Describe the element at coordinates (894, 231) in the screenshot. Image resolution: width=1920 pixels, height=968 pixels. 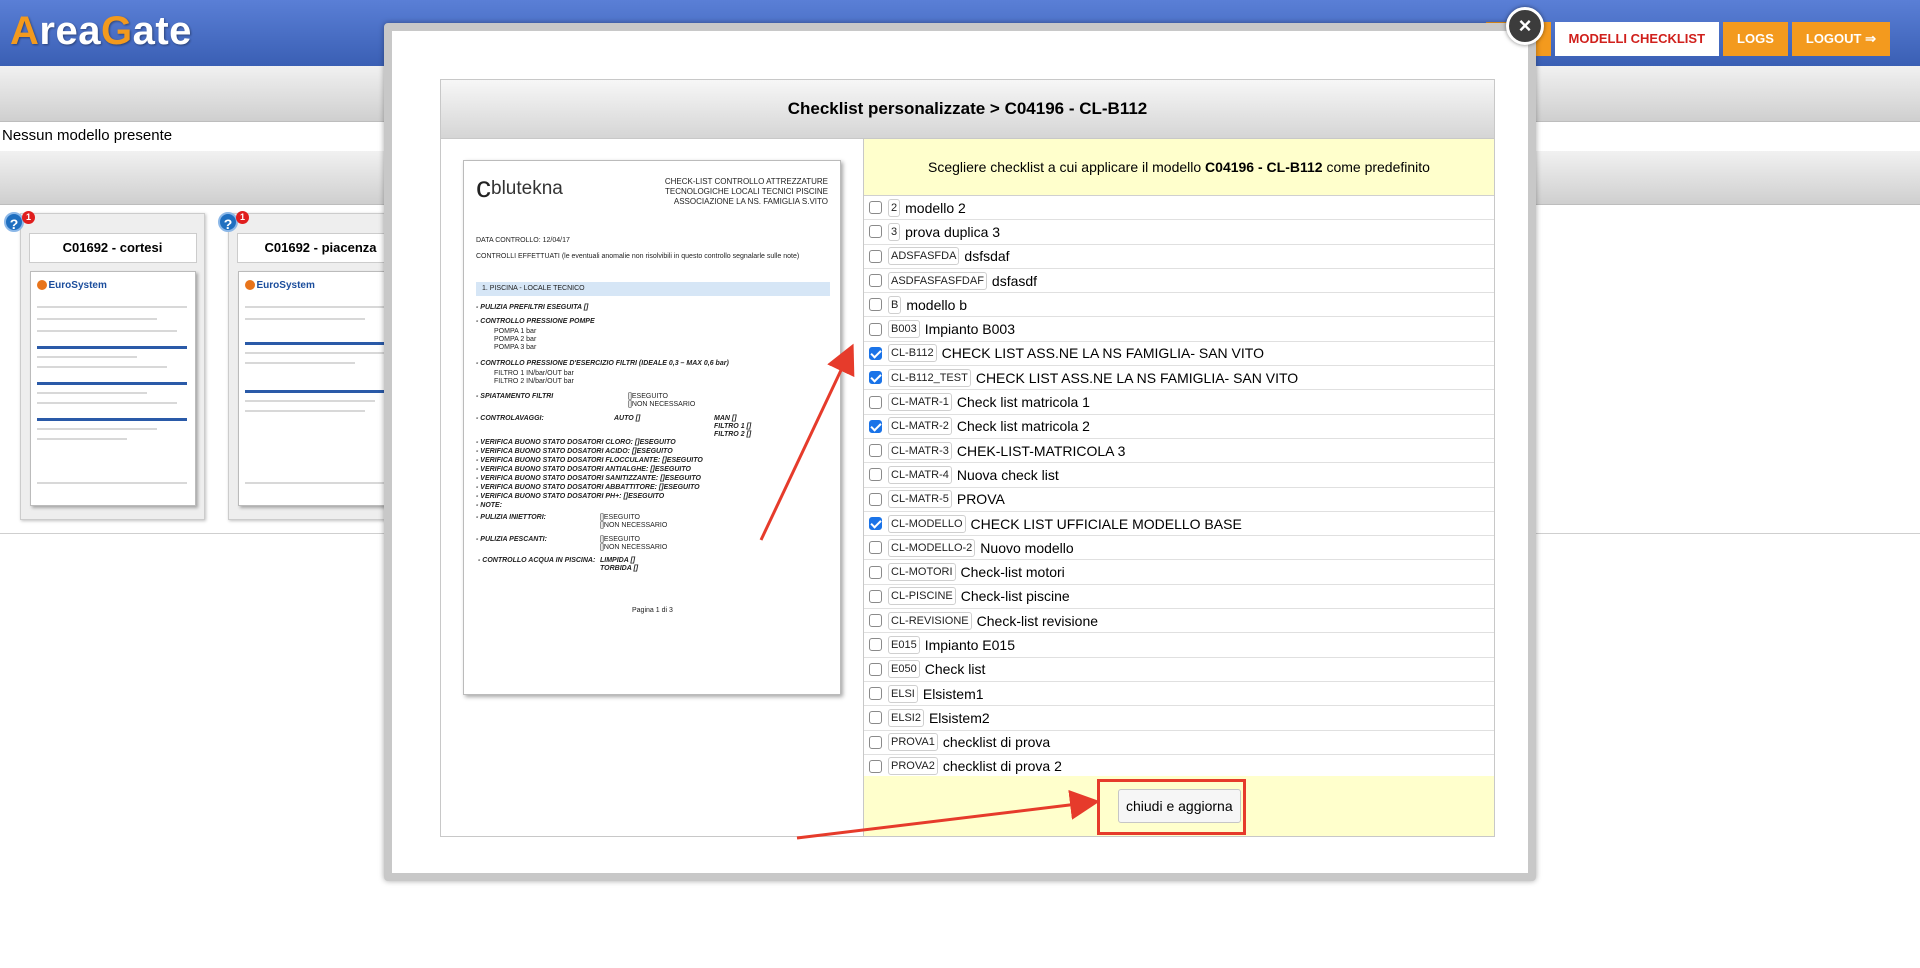
I see `checklist-code: 3` at that location.